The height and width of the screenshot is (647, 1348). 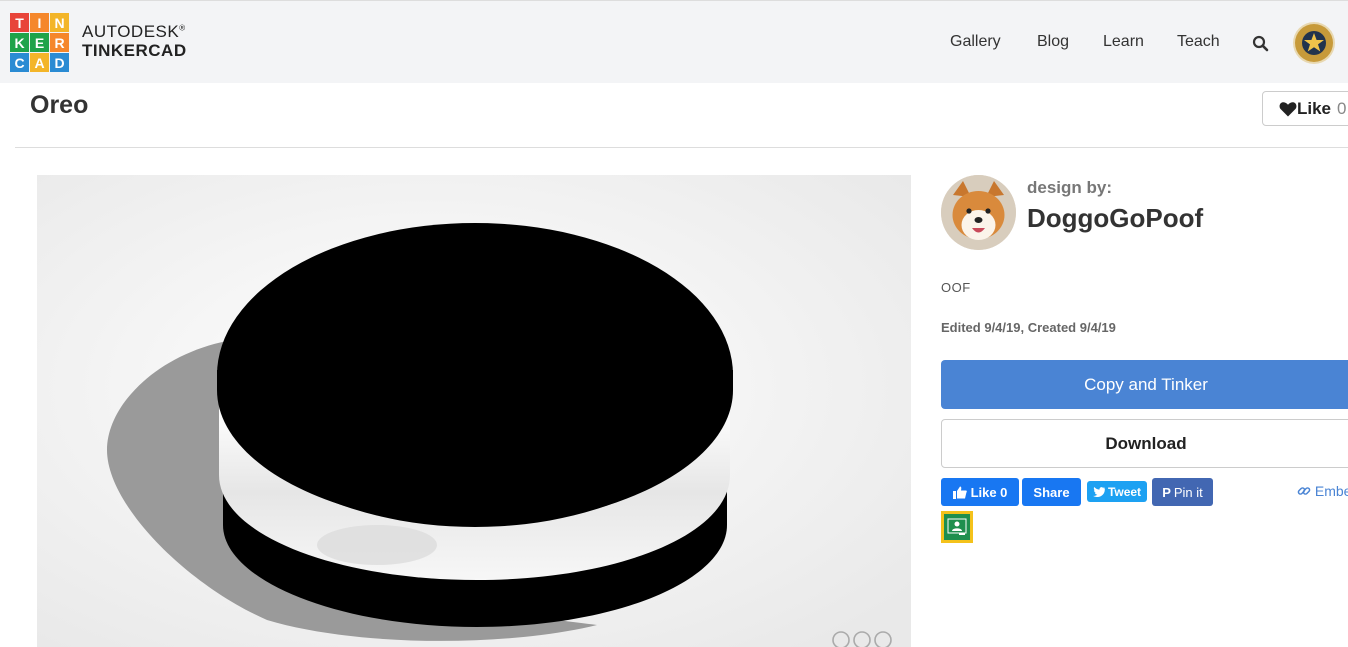 I want to click on nav-teach: Teach, so click(x=1198, y=42).